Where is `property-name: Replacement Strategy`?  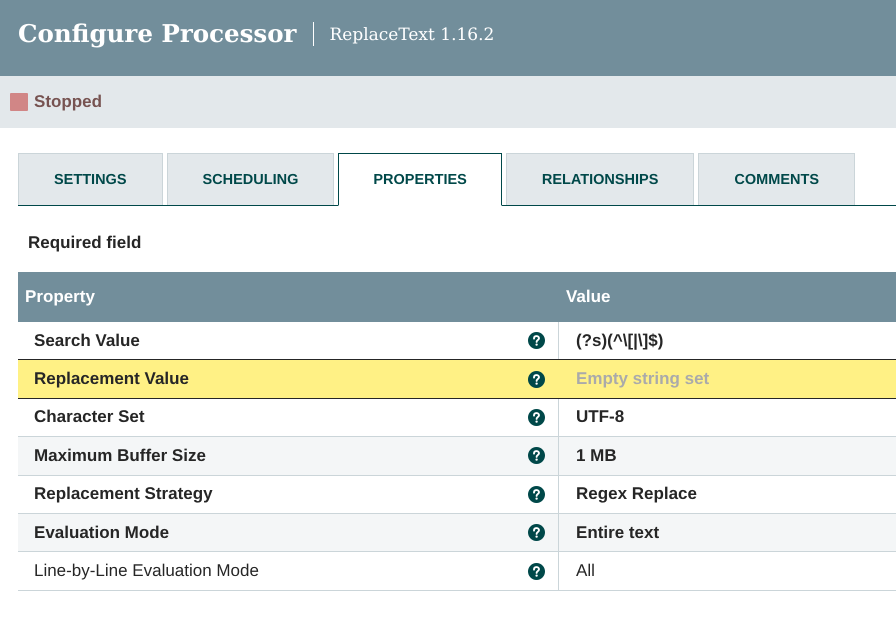 property-name: Replacement Strategy is located at coordinates (123, 494).